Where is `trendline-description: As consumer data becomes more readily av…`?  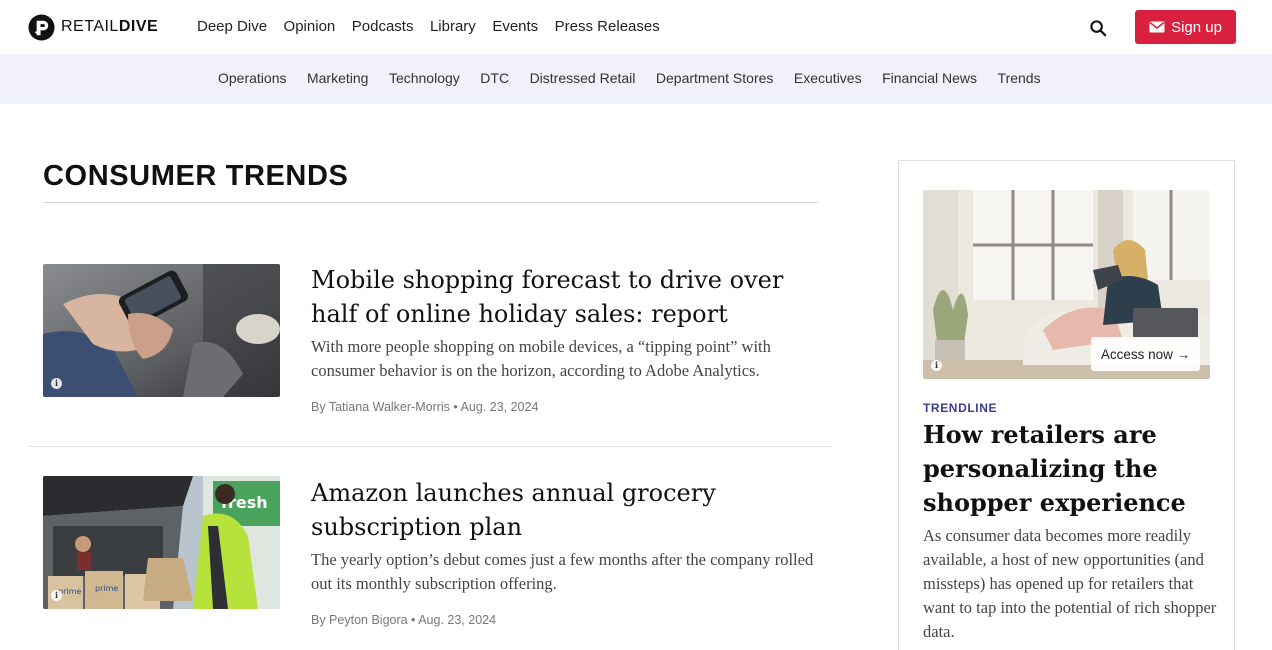 trendline-description: As consumer data becomes more readily av… is located at coordinates (1070, 583).